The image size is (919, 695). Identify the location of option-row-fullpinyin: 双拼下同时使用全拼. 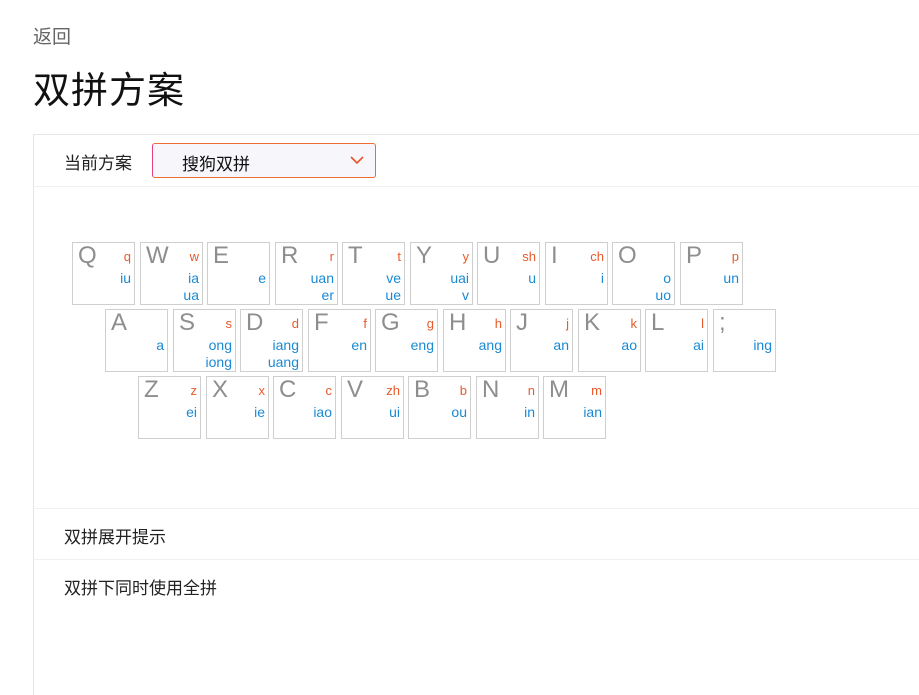
(476, 584).